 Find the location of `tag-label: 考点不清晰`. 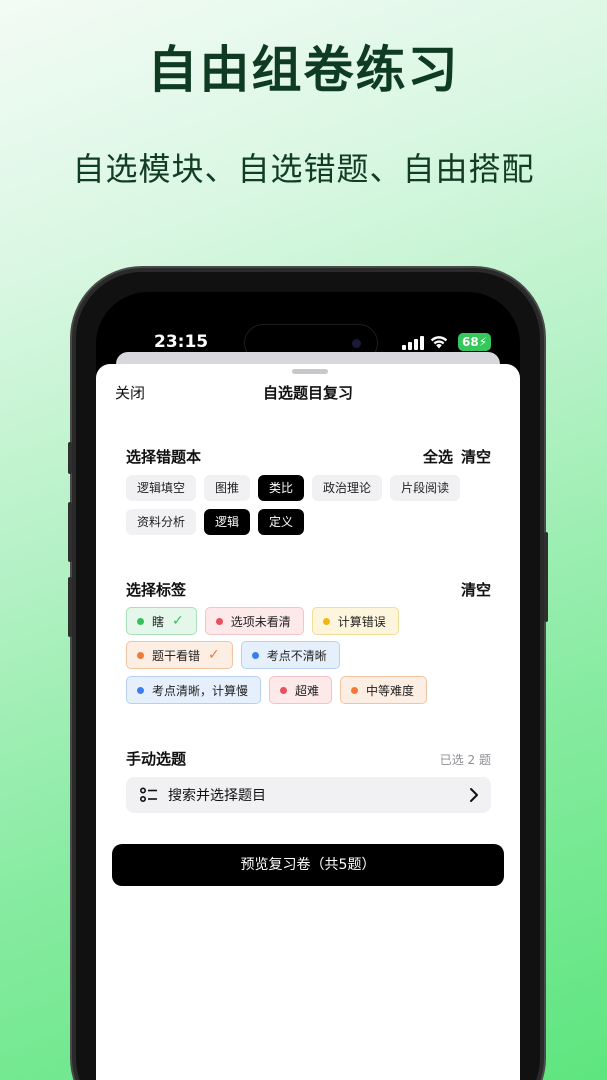

tag-label: 考点不清晰 is located at coordinates (296, 655).